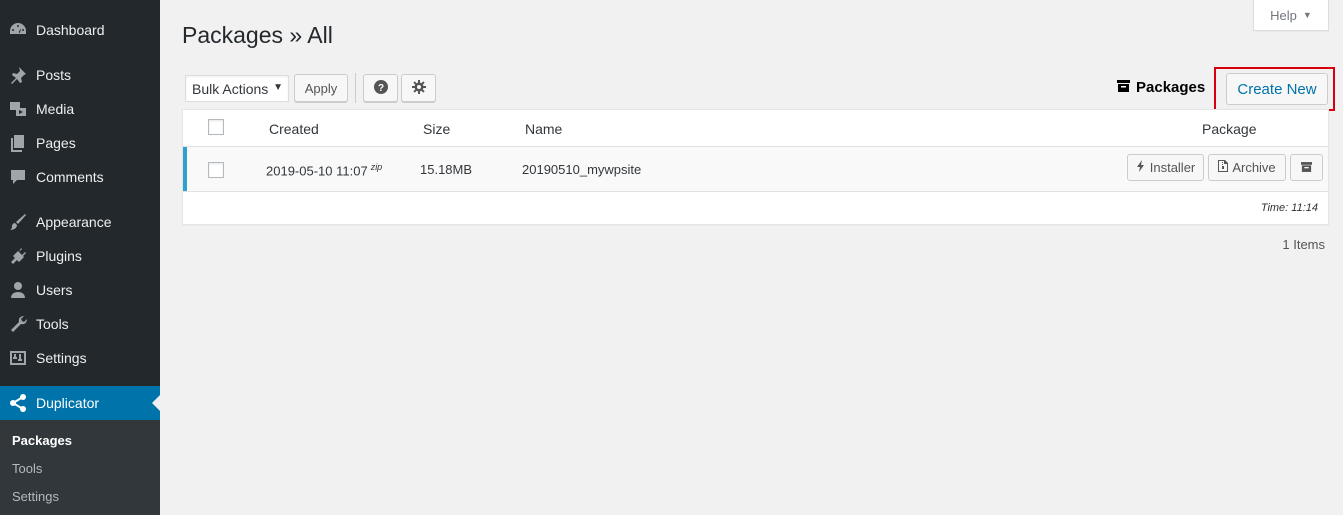  I want to click on wrench-icon, so click(18, 324).